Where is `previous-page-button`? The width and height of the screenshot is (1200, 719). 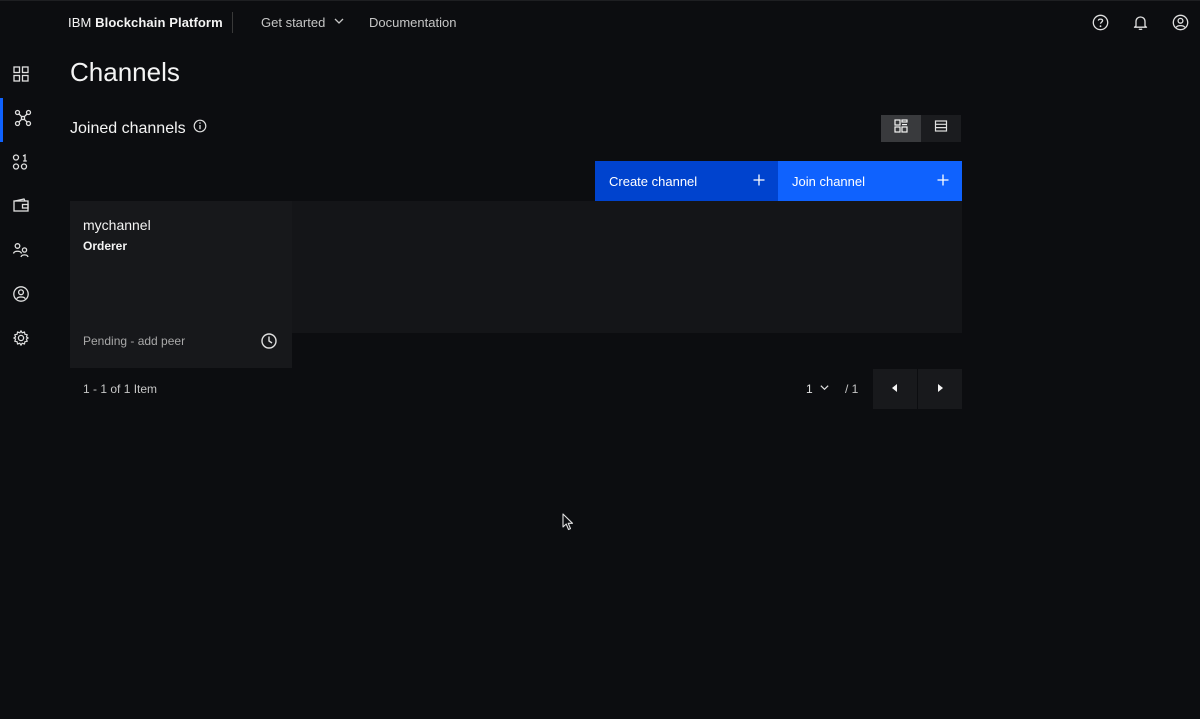 previous-page-button is located at coordinates (895, 389).